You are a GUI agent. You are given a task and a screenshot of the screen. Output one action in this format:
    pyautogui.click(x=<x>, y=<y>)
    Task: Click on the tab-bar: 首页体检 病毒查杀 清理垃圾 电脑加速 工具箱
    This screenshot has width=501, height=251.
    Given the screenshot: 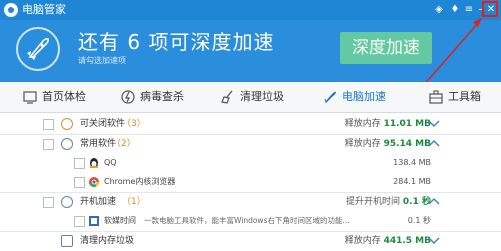 What is the action you would take?
    pyautogui.click(x=250, y=97)
    